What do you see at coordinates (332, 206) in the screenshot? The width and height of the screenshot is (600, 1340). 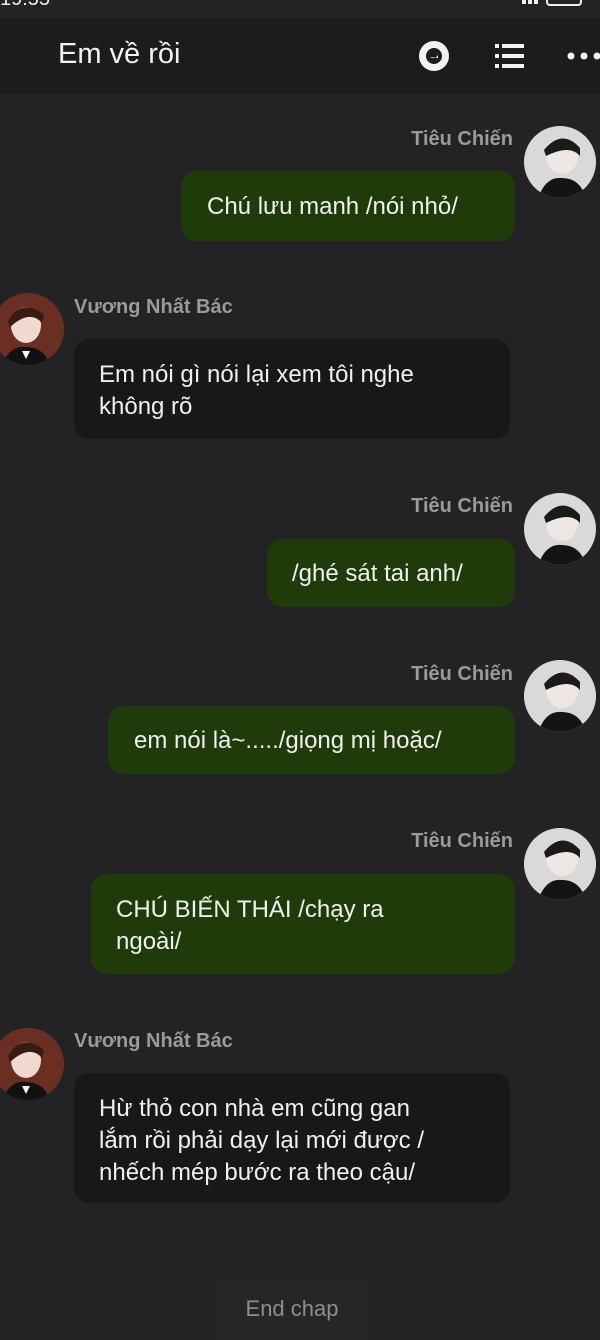 I see `message-text: Chú lưu manh /nói nhỏ/` at bounding box center [332, 206].